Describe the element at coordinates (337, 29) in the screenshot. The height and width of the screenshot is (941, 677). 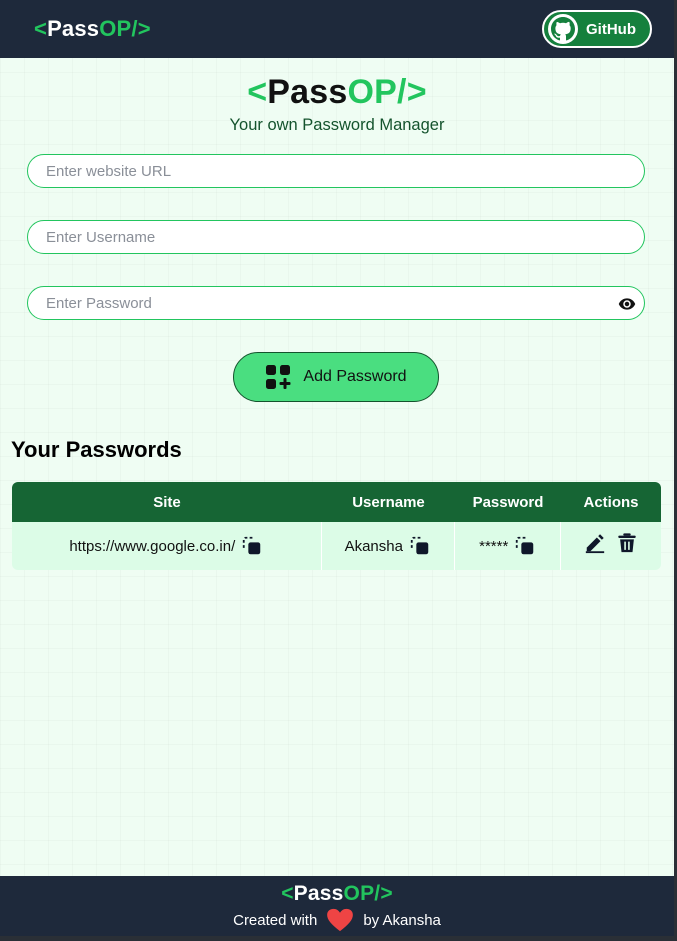
I see `navbar: < Pass OP/> GitHub` at that location.